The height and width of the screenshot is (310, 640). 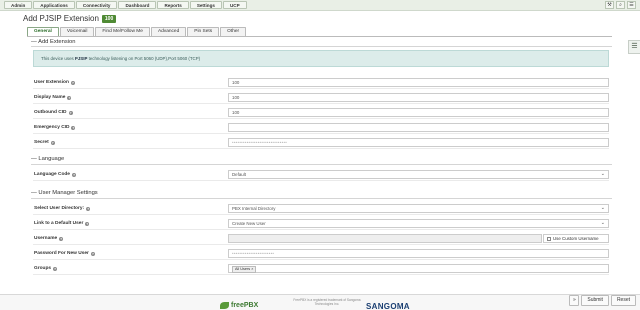 I want to click on label-display-name: Display Name?, so click(x=53, y=97).